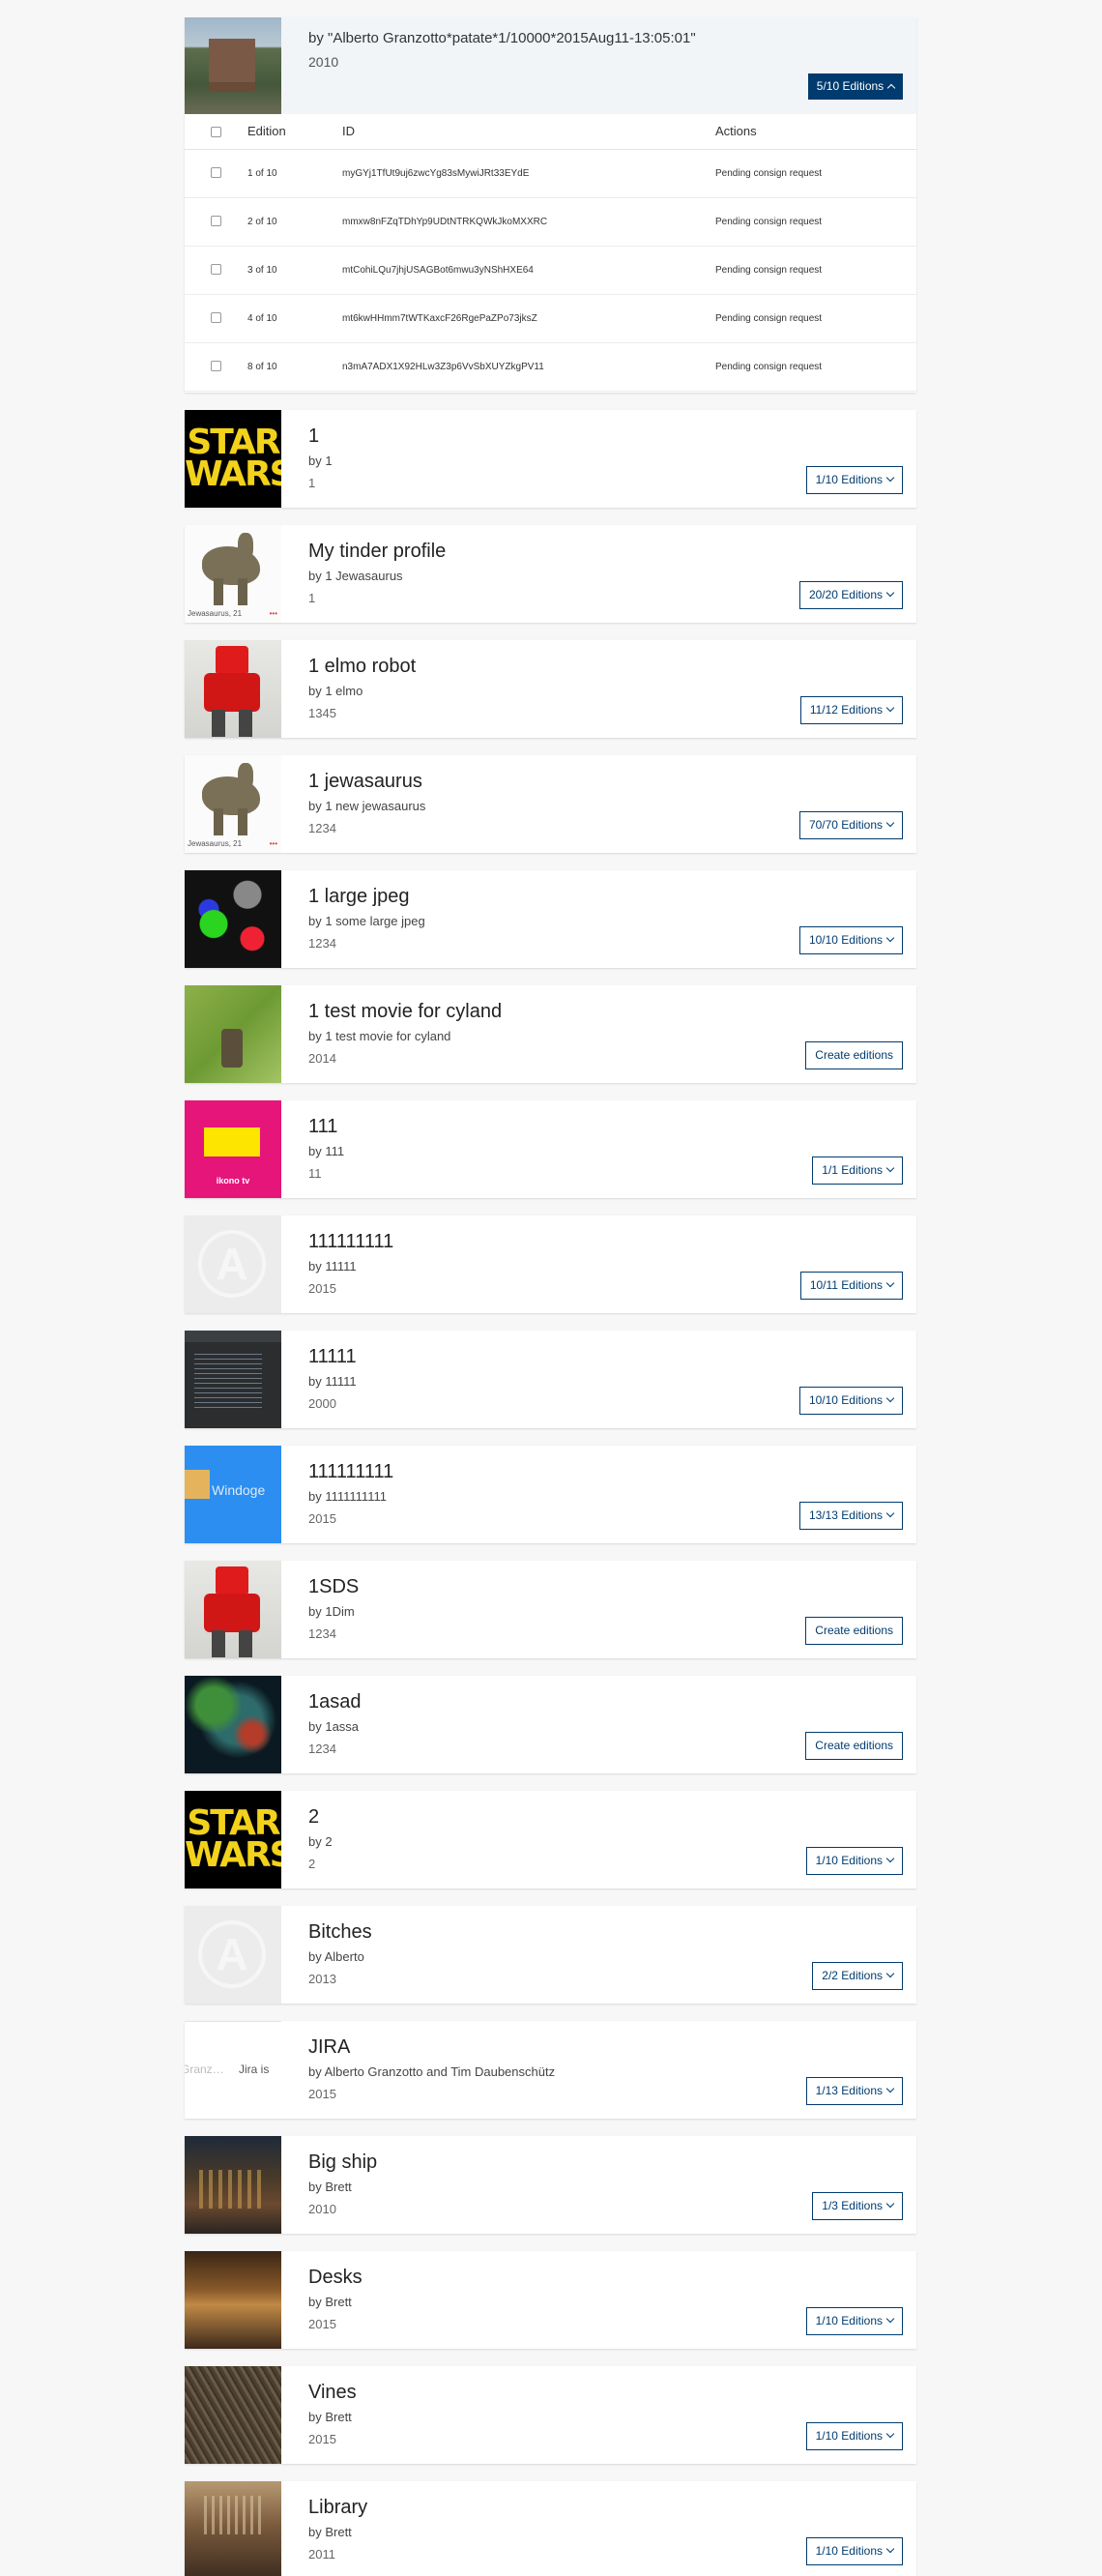 This screenshot has height=2576, width=1102. I want to click on piece-title: 1 test movie for cyland, so click(406, 1011).